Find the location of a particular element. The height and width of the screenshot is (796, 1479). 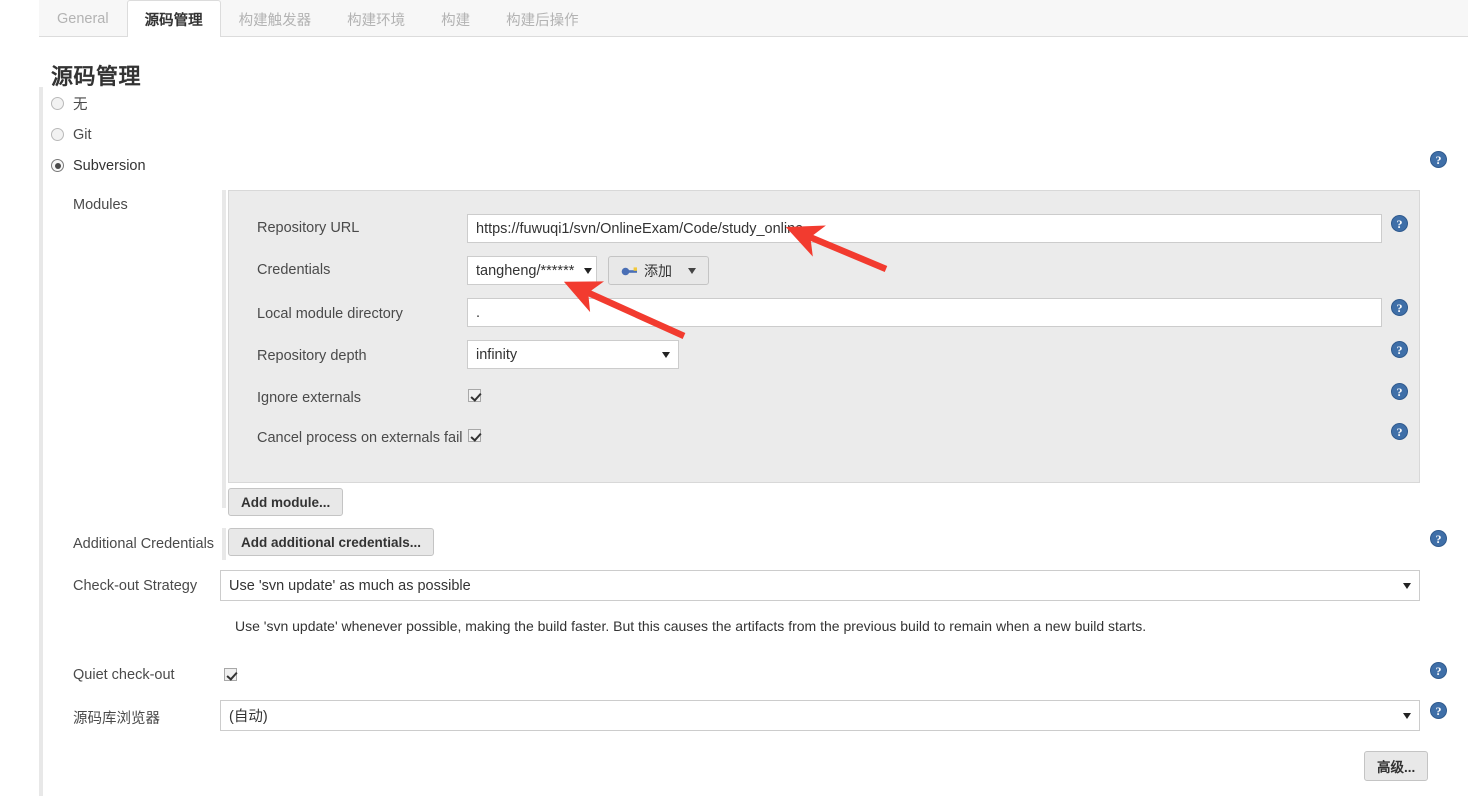

ignore-externals-checkbox is located at coordinates (474, 395).